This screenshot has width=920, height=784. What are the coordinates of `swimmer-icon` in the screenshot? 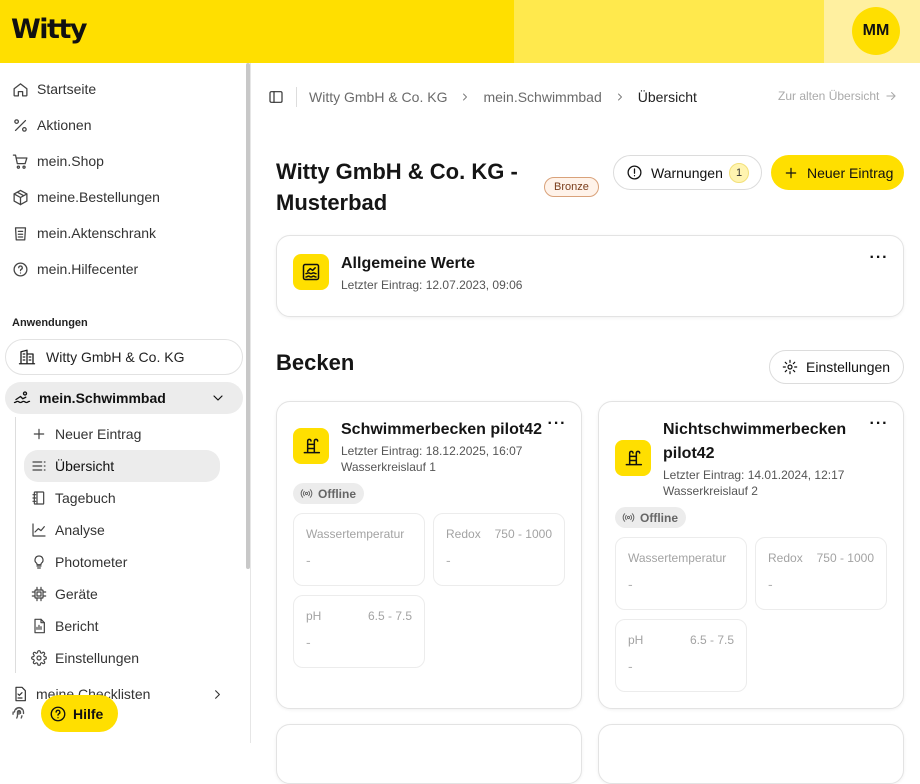 It's located at (22, 398).